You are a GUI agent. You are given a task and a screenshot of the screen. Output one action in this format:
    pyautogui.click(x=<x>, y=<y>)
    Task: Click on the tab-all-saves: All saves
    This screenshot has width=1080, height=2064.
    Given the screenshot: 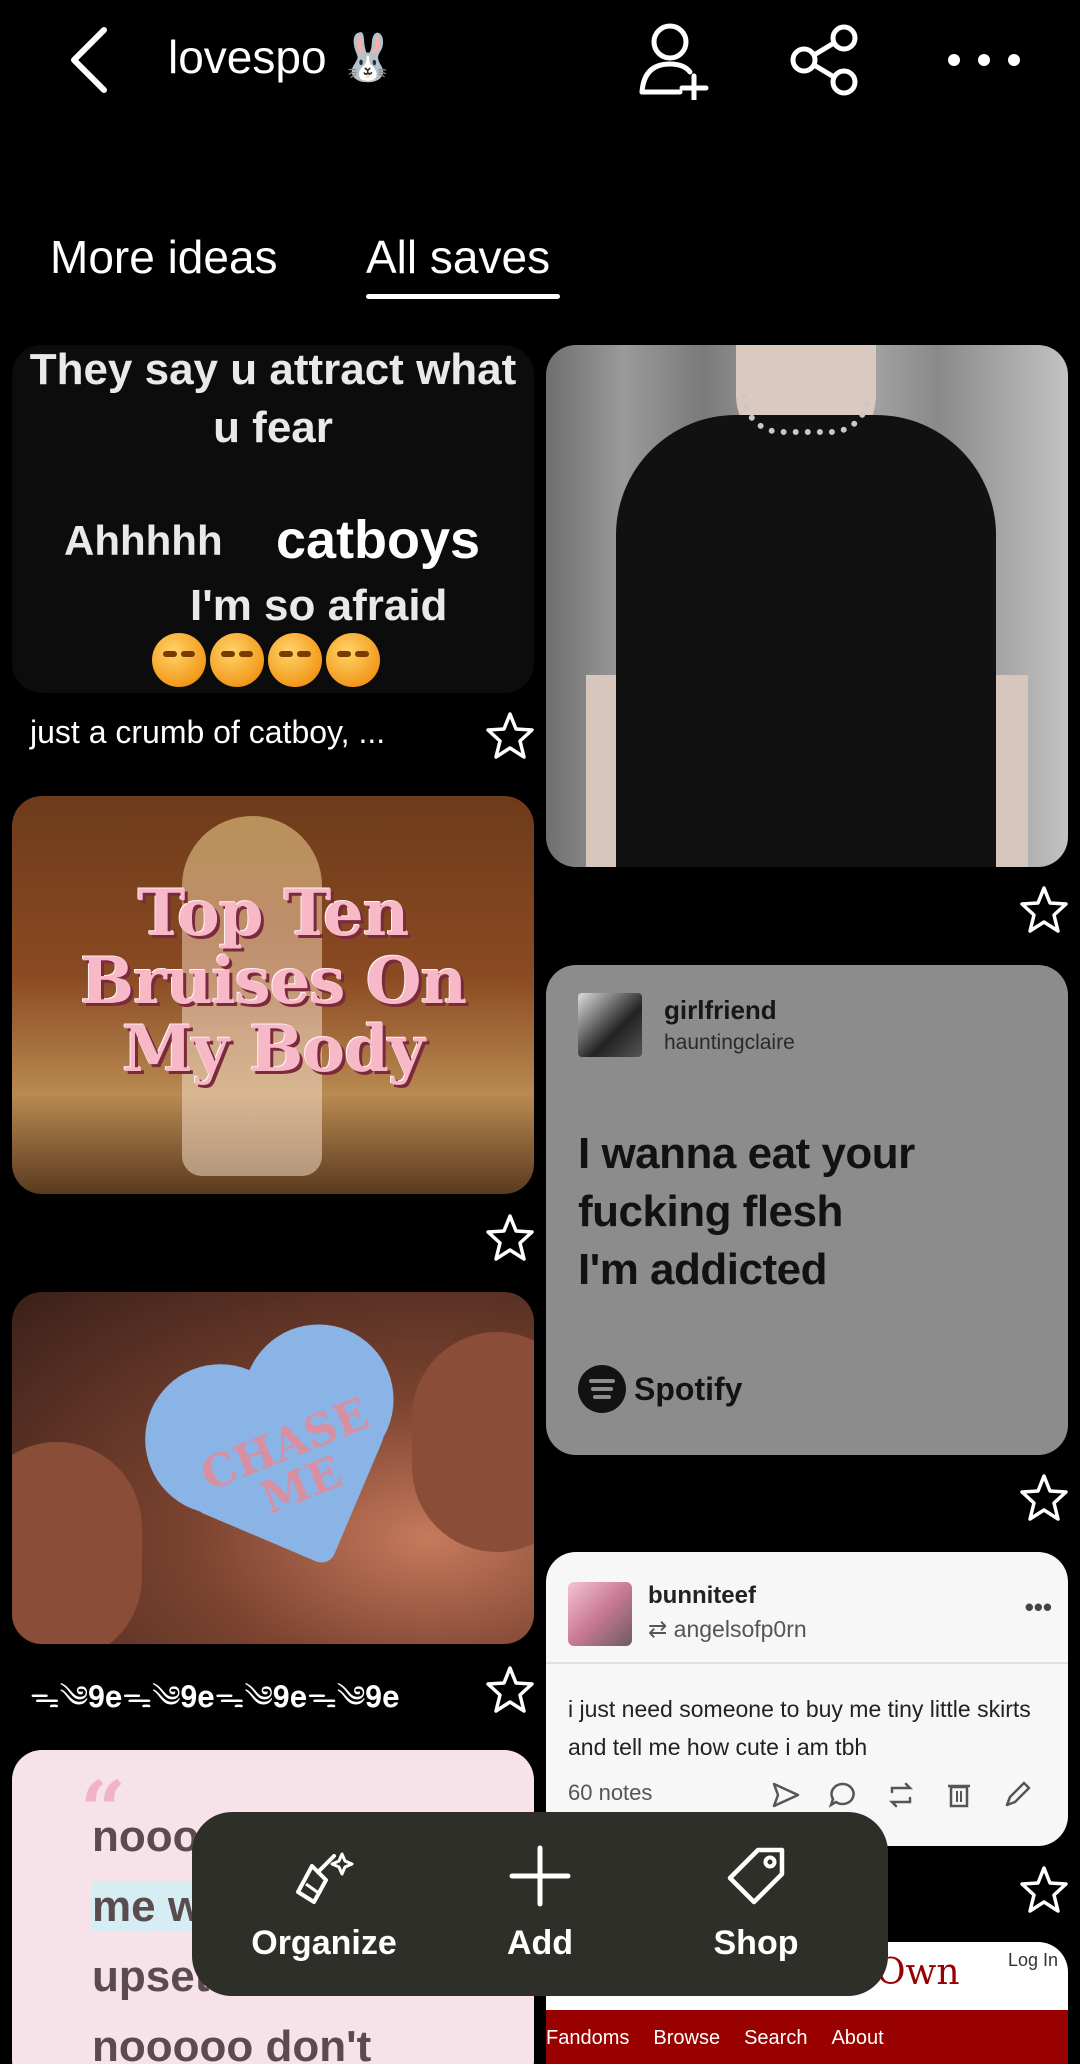 What is the action you would take?
    pyautogui.click(x=458, y=257)
    